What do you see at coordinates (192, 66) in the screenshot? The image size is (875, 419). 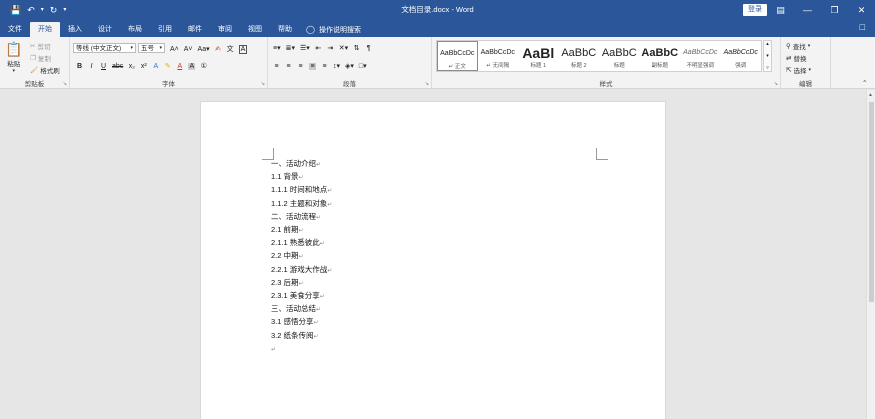 I see `character-shading-icon: A` at bounding box center [192, 66].